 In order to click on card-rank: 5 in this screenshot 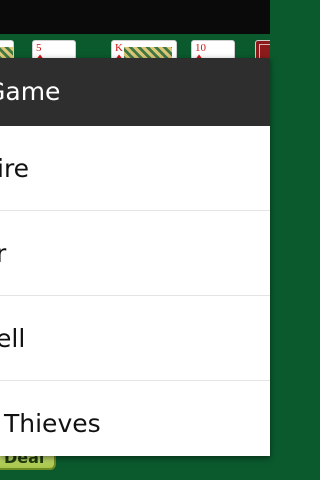, I will do `click(39, 48)`.